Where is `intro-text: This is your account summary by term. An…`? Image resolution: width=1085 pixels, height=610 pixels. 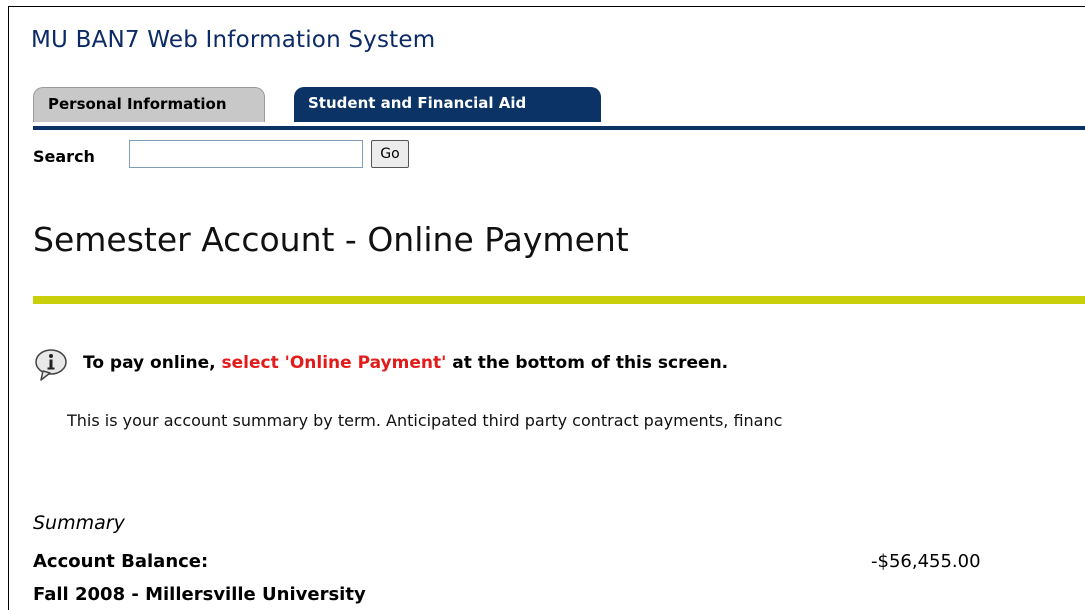 intro-text: This is your account summary by term. An… is located at coordinates (425, 420).